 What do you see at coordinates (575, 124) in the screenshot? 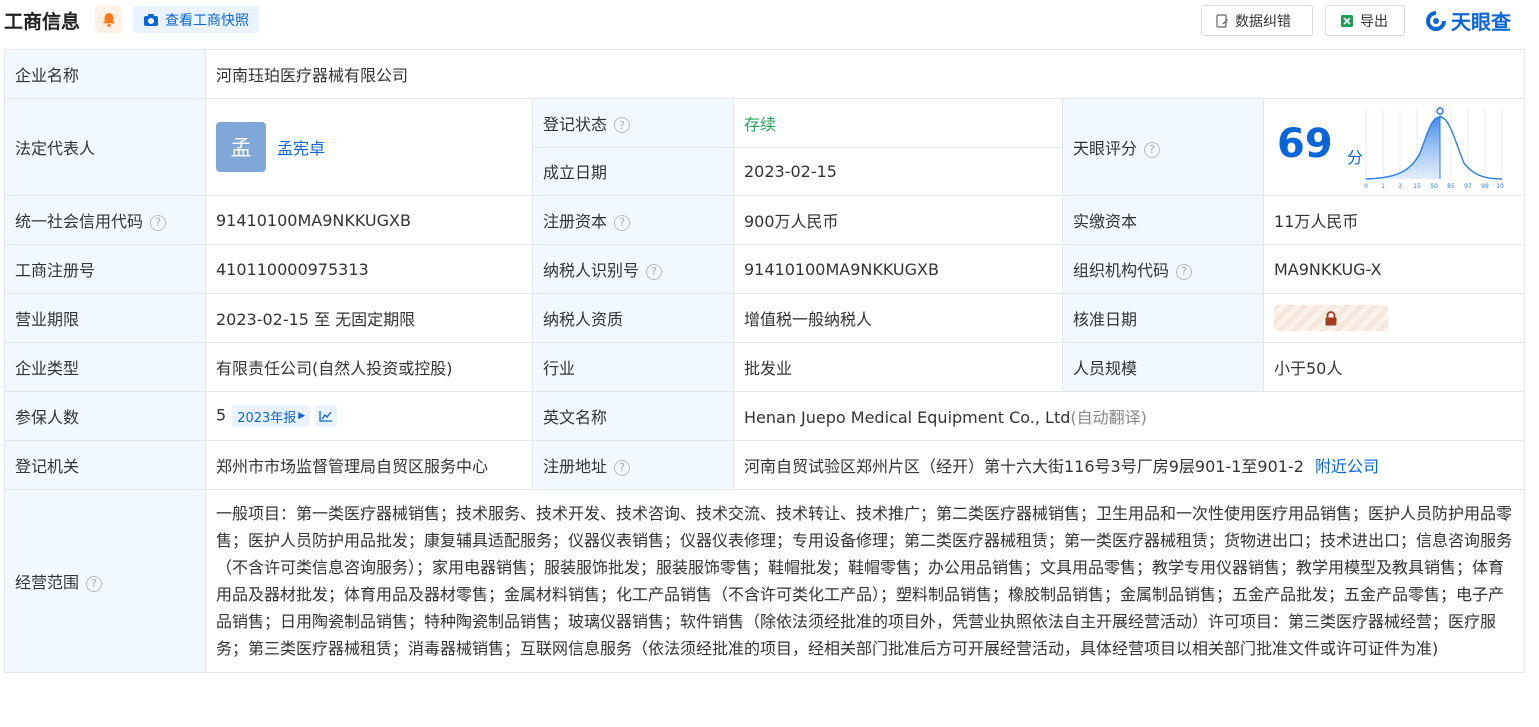
I see `reg-status-label: 登记状态` at bounding box center [575, 124].